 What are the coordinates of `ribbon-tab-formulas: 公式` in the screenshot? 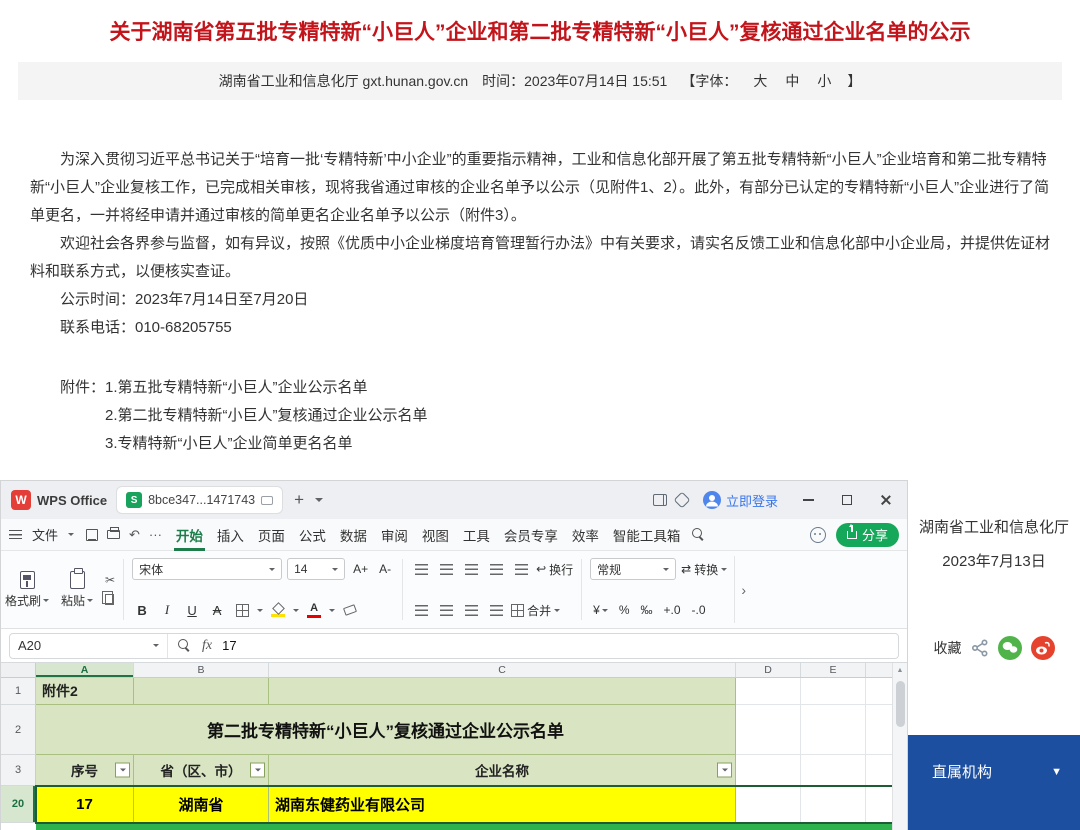 It's located at (312, 535).